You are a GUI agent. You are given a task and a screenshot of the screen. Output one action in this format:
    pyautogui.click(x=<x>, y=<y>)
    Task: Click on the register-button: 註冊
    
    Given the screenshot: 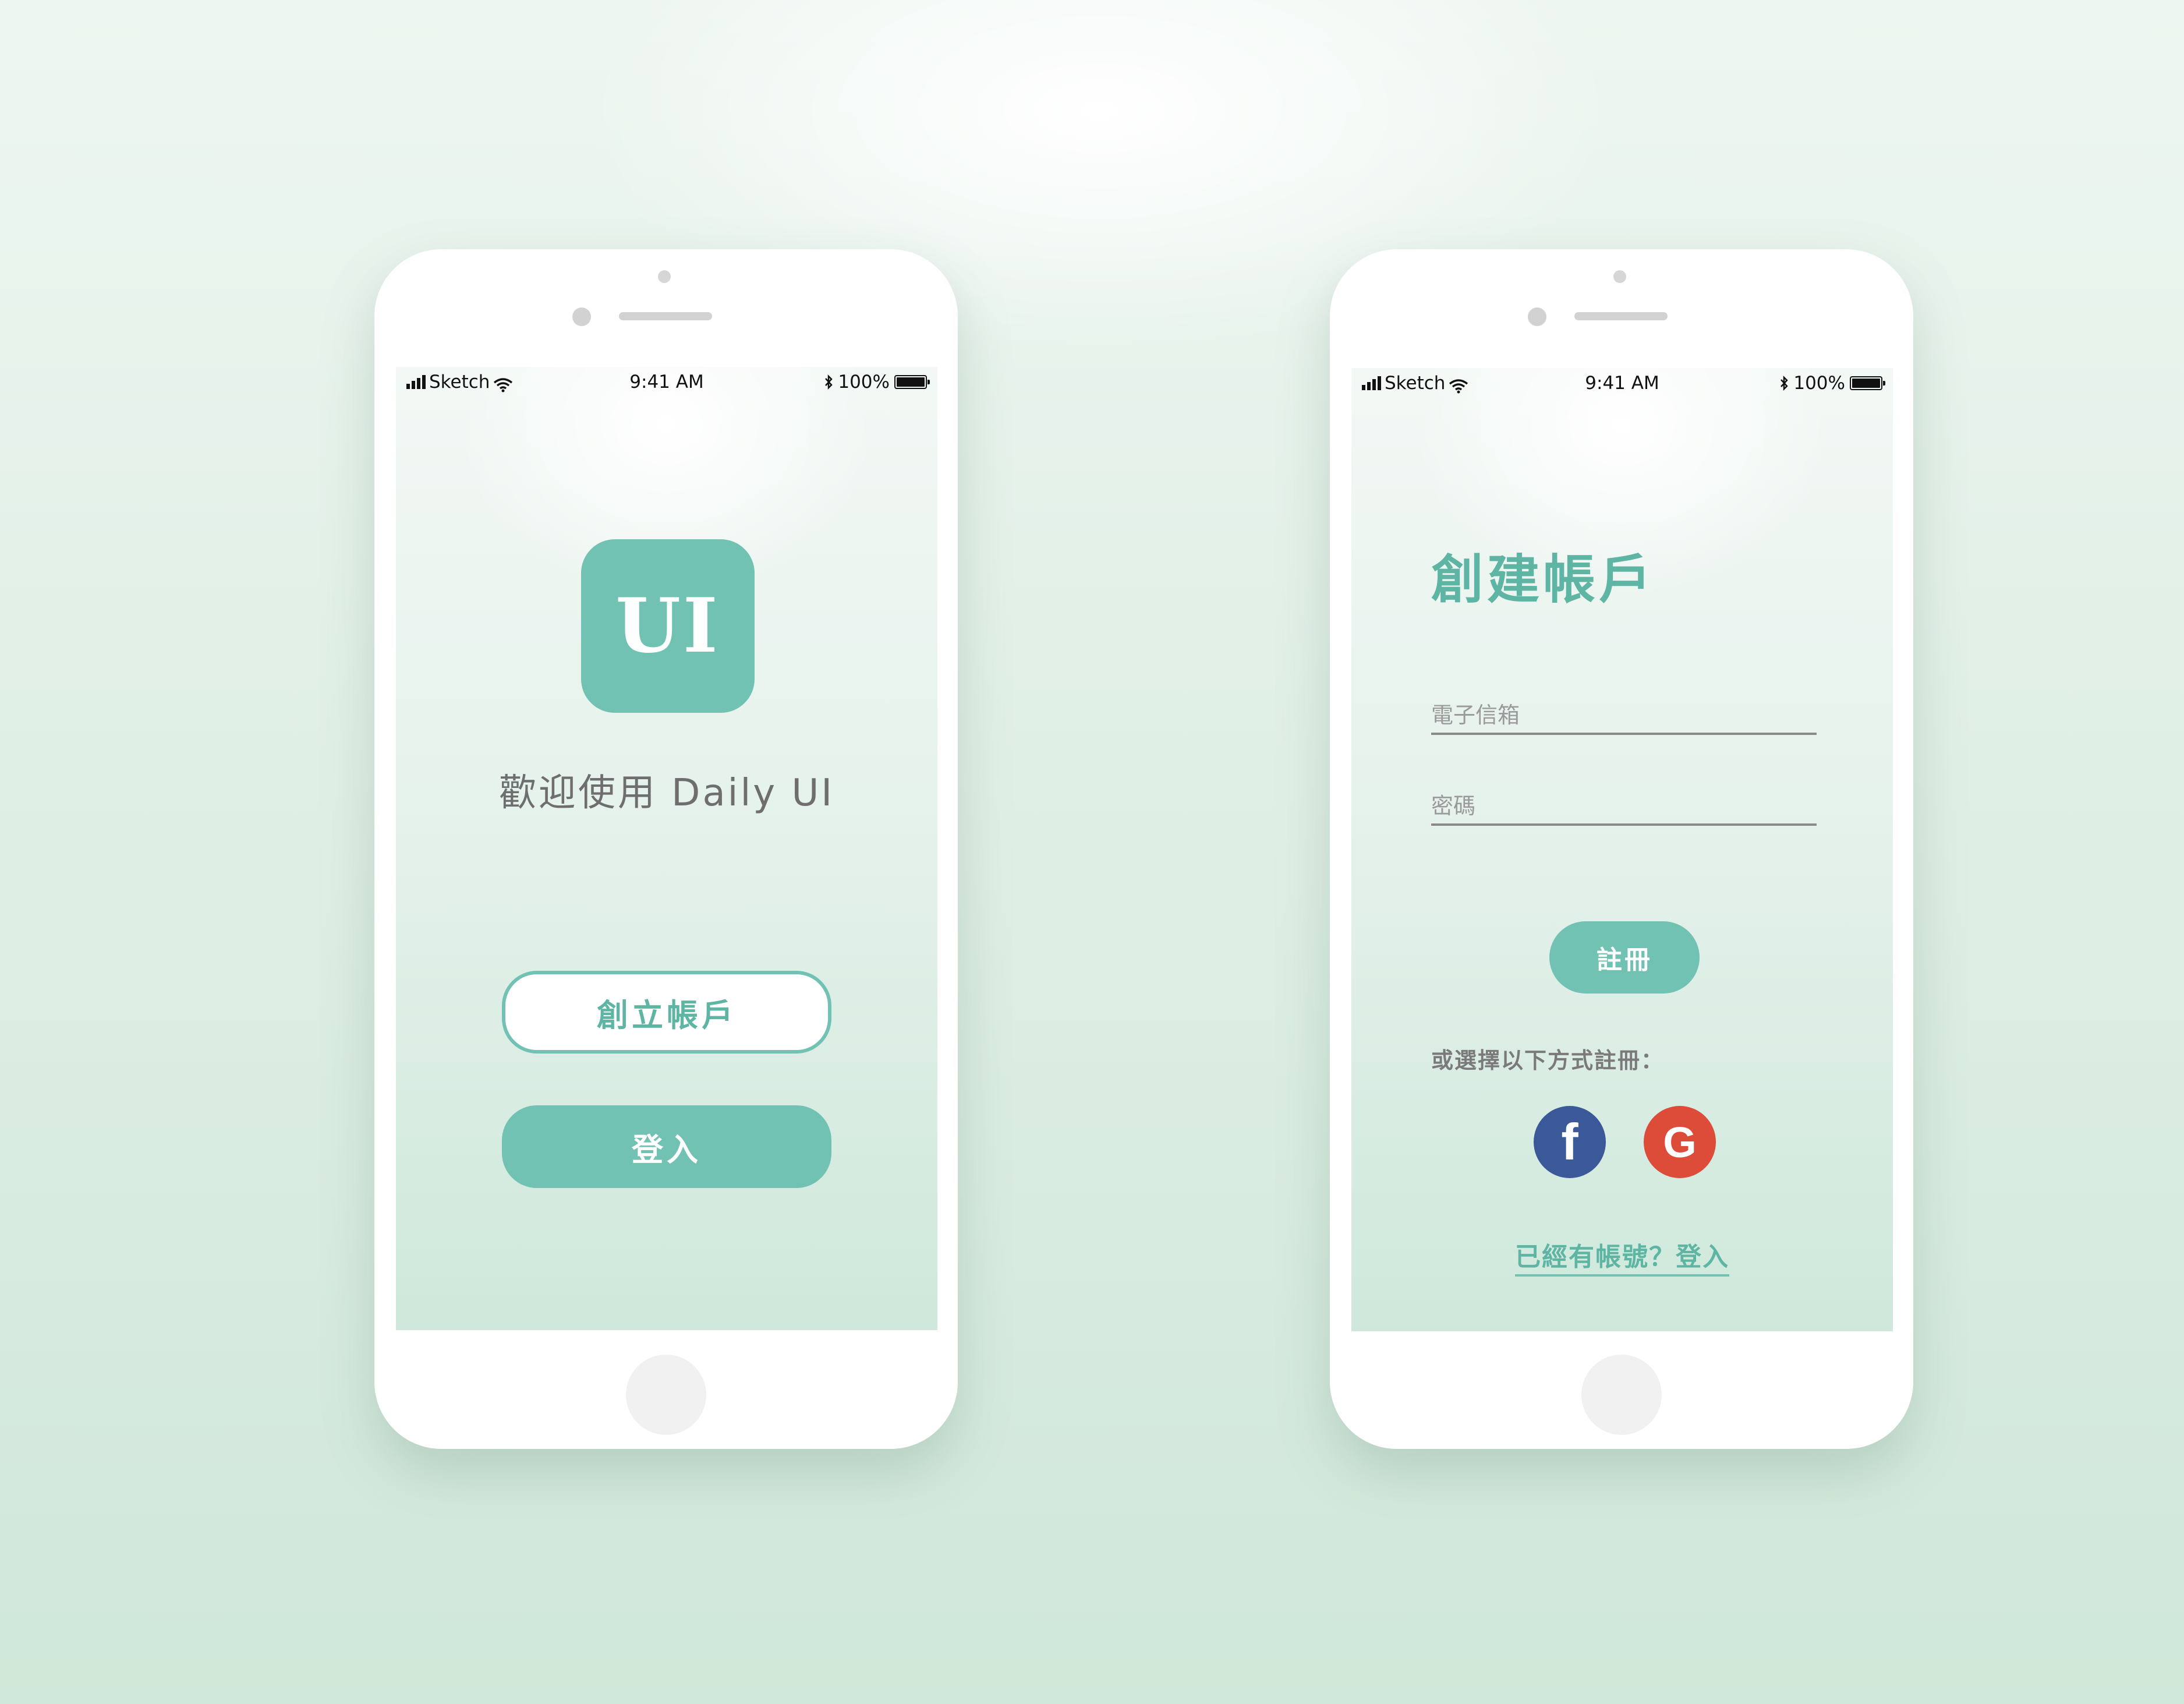 What is the action you would take?
    pyautogui.click(x=1624, y=957)
    